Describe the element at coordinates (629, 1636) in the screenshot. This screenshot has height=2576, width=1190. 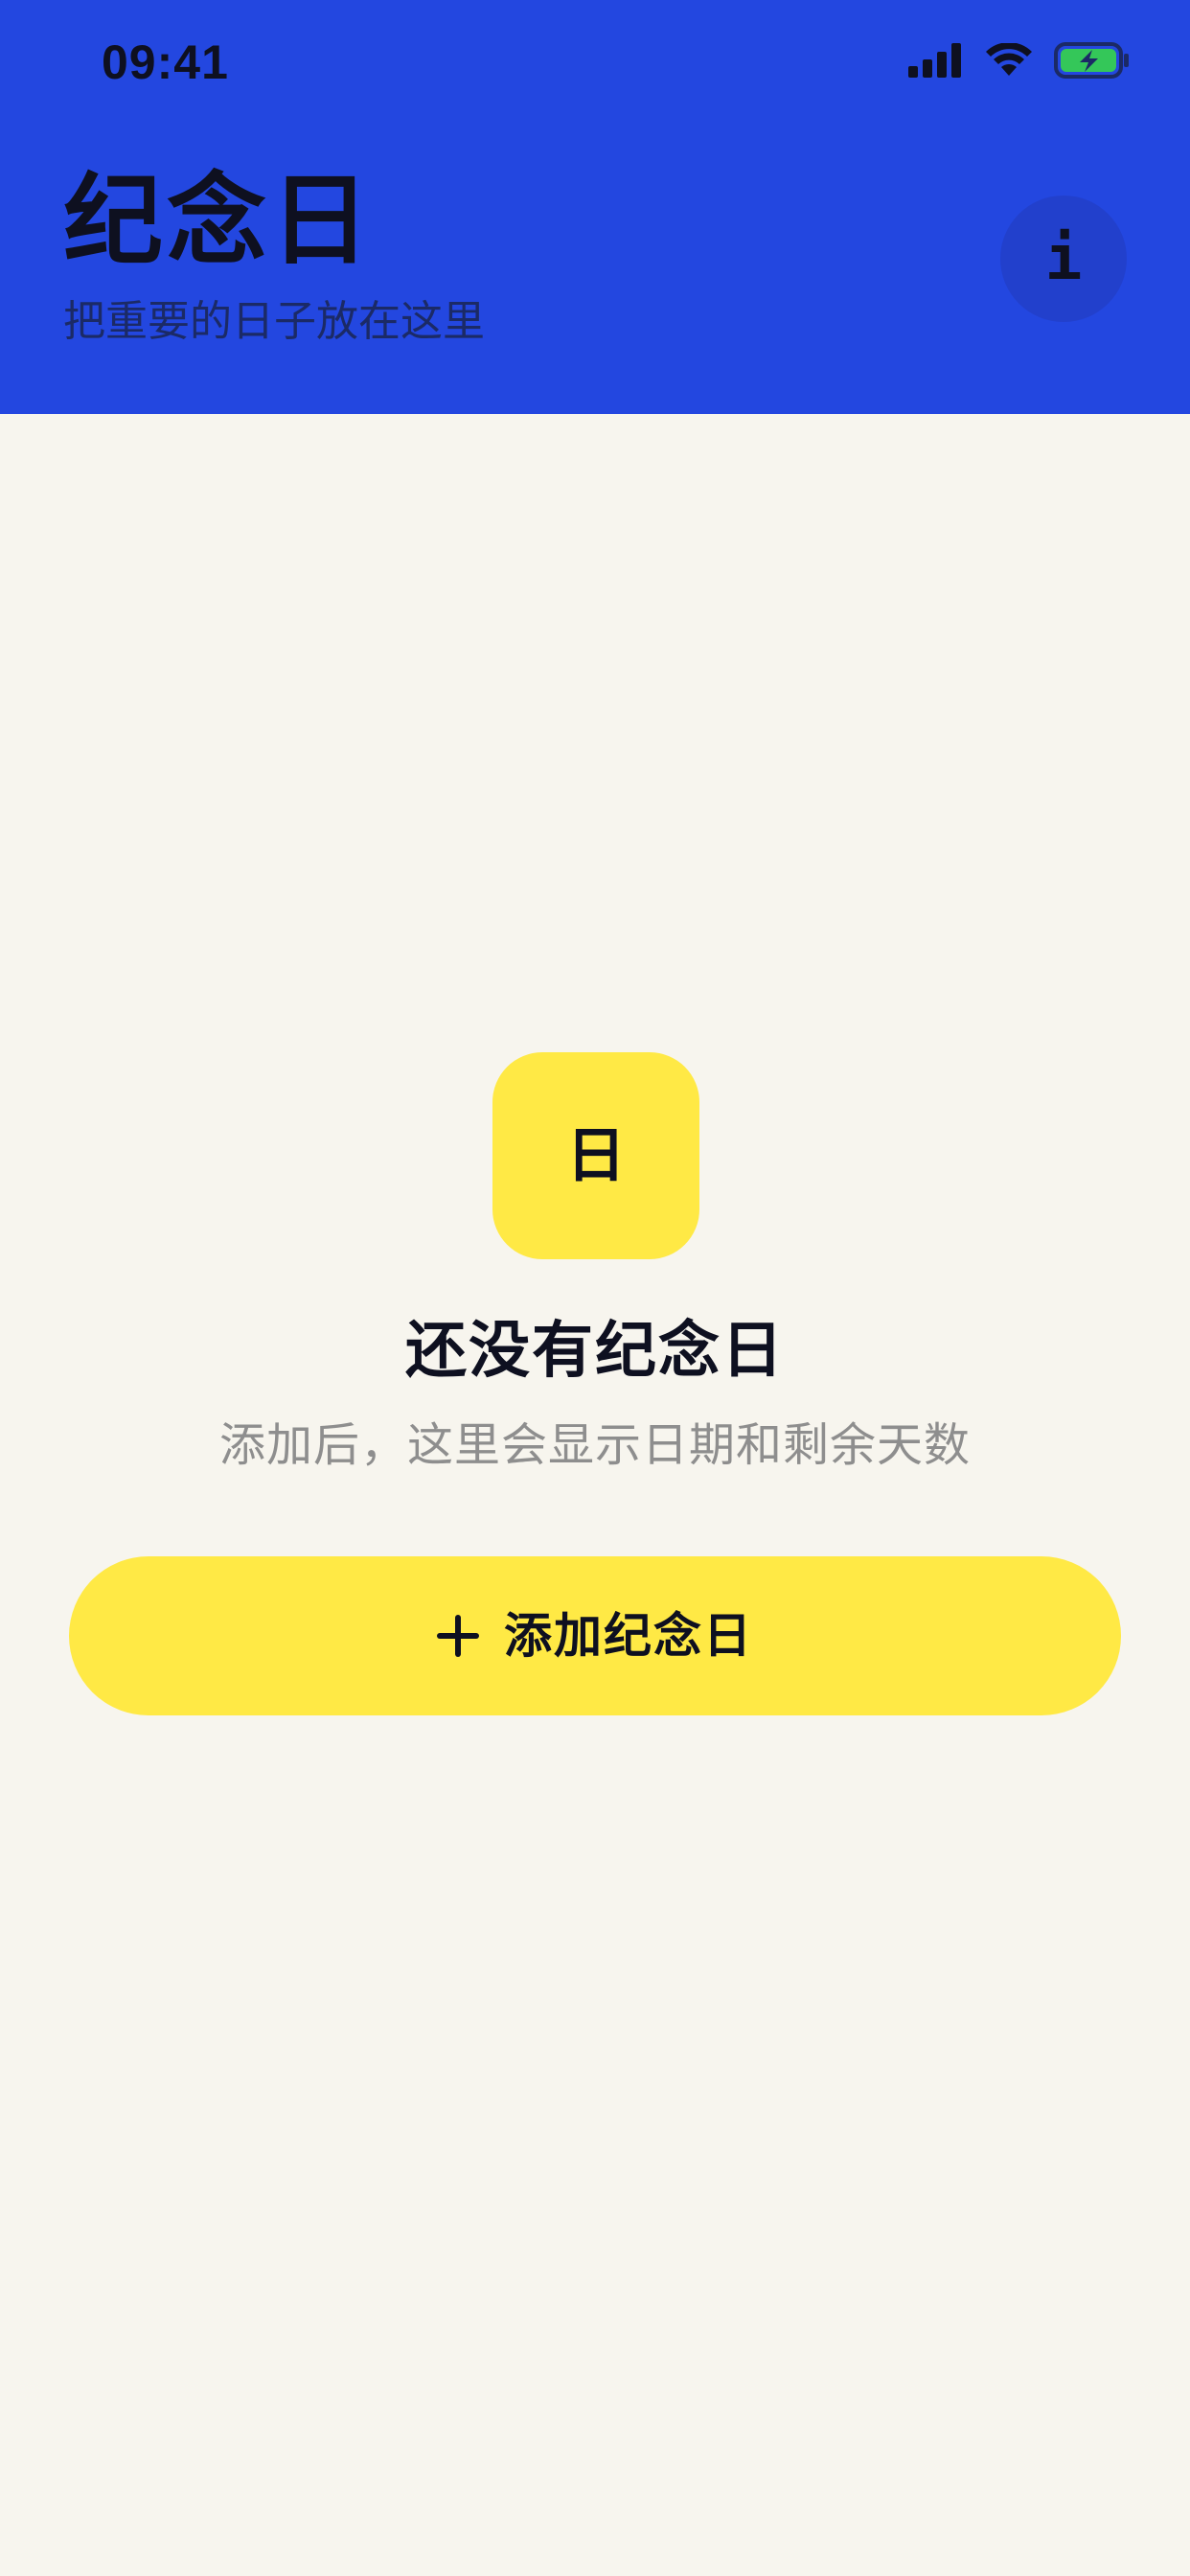
I see `add-anniversary-label: 添加纪念日` at that location.